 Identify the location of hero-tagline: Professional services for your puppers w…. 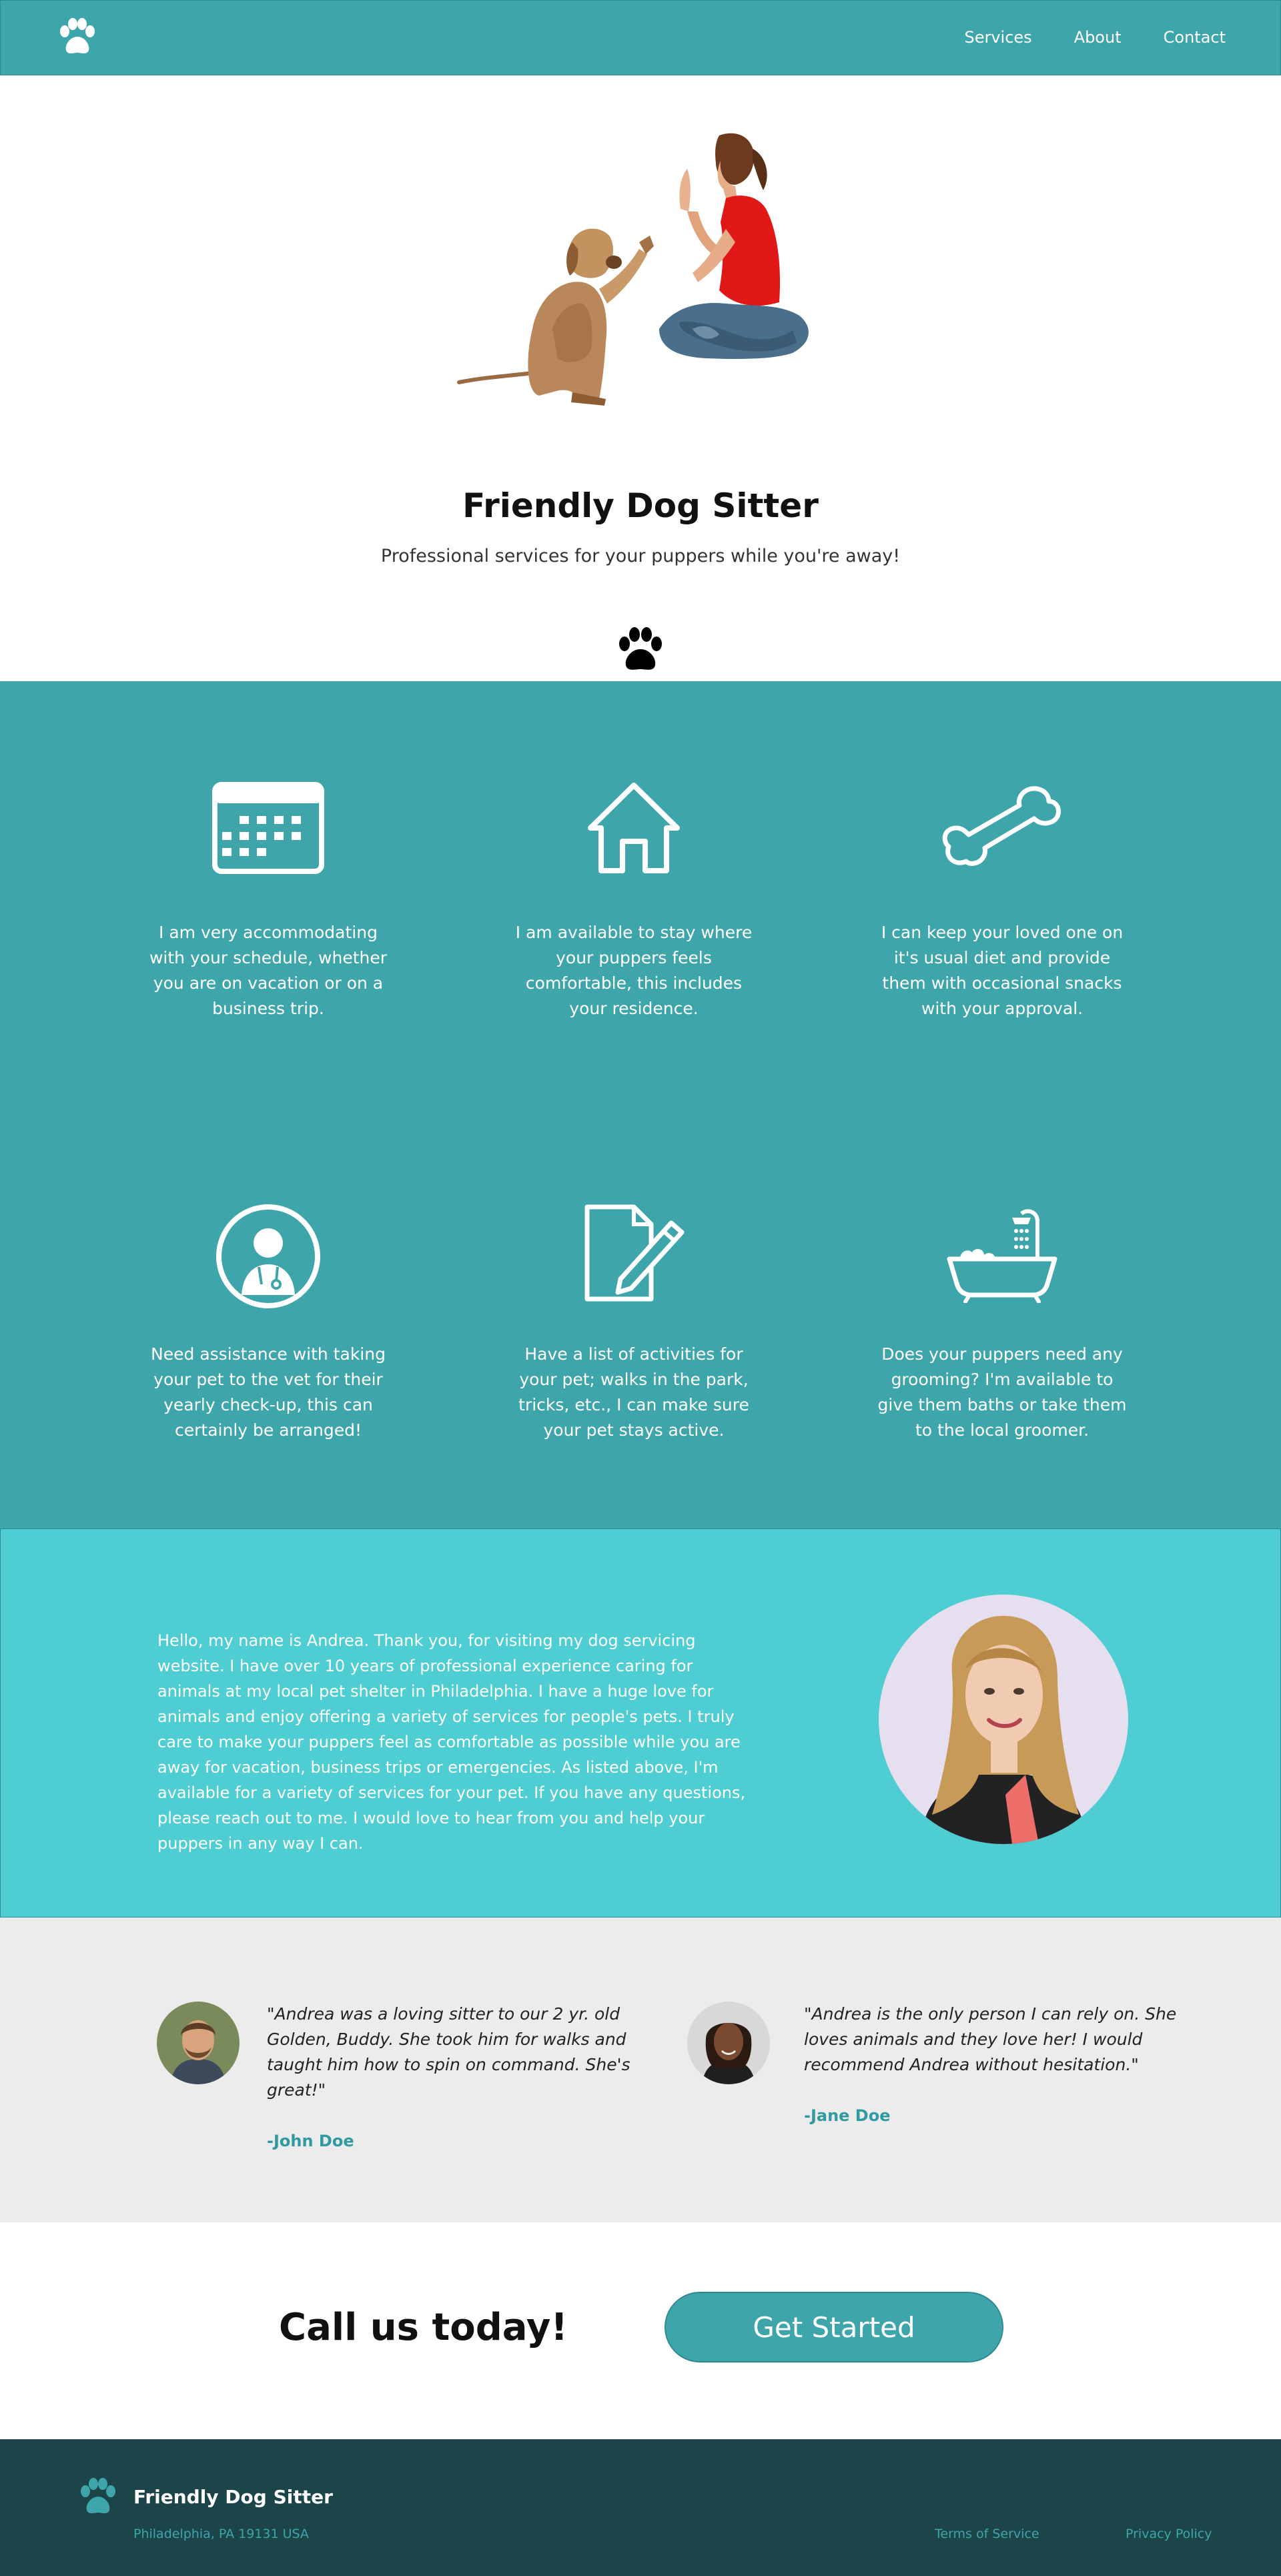
(641, 556).